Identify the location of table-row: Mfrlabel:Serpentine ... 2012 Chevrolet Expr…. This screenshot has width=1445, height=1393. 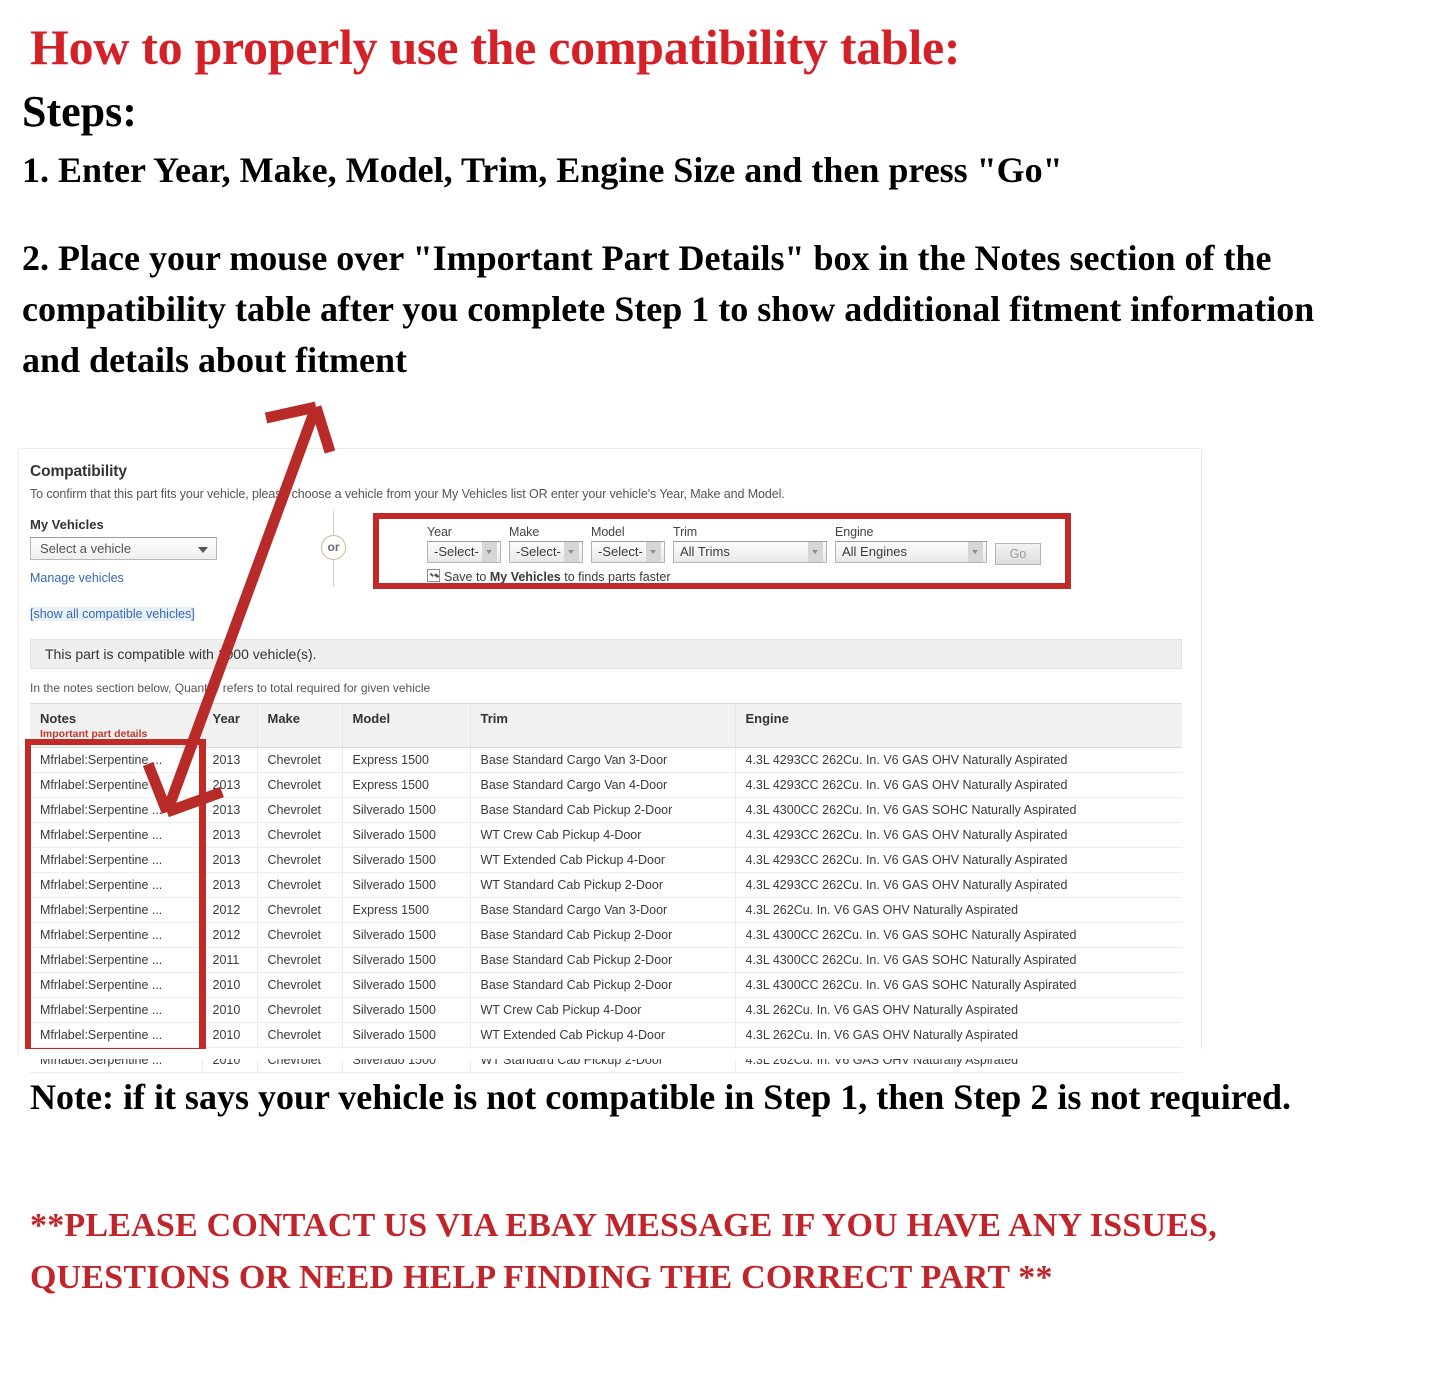
(606, 910).